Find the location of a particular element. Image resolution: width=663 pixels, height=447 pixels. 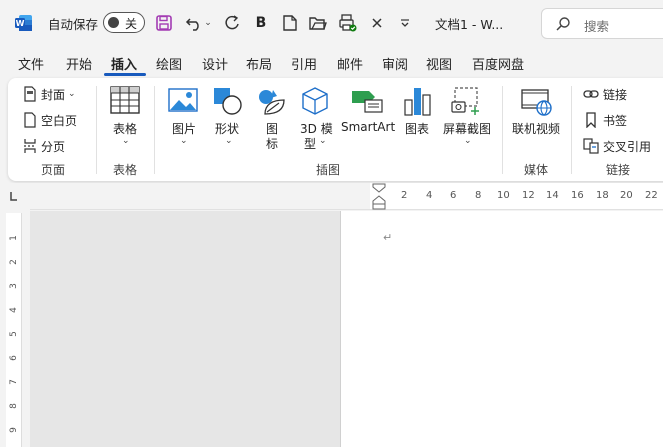

online-video-icon is located at coordinates (536, 102).